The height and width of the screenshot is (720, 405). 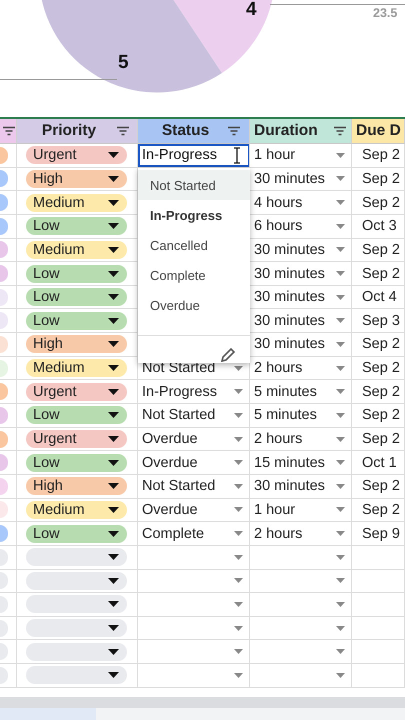 I want to click on cell-editor: In-Progress, so click(x=193, y=155).